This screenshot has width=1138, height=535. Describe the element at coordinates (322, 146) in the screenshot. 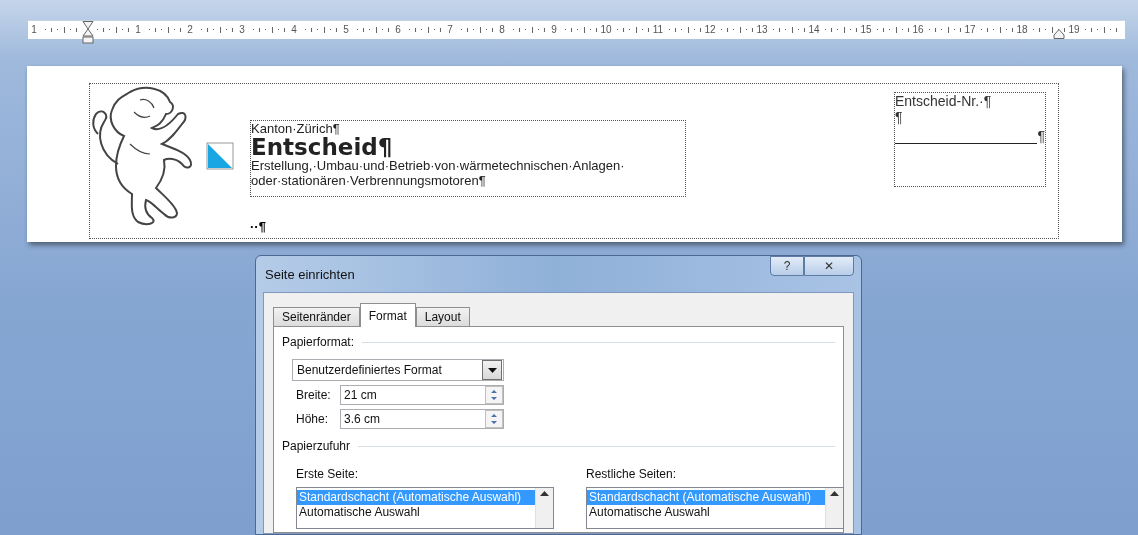

I see `document-title: Entscheid¶` at that location.